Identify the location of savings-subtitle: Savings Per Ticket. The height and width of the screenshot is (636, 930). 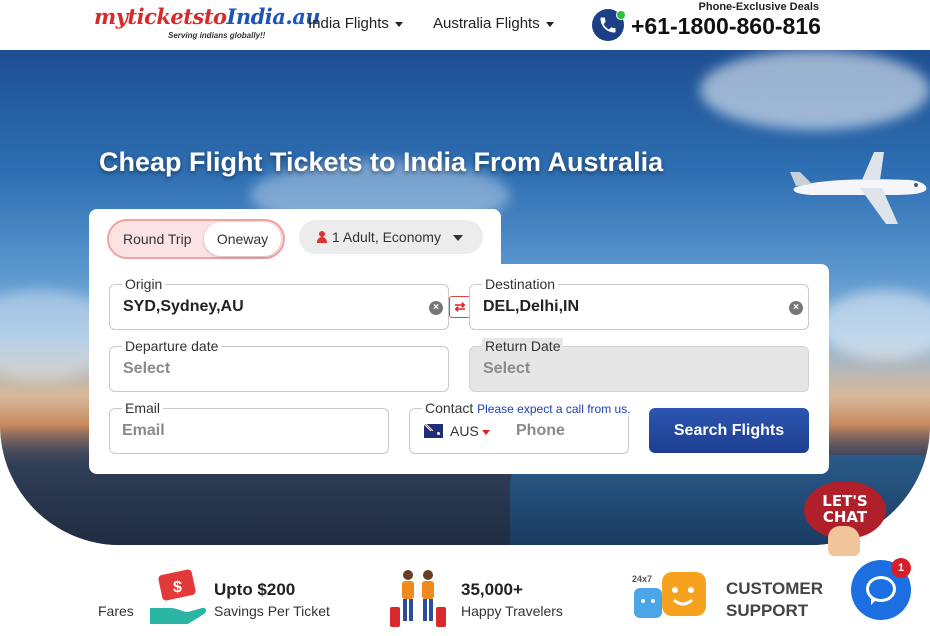
(272, 611).